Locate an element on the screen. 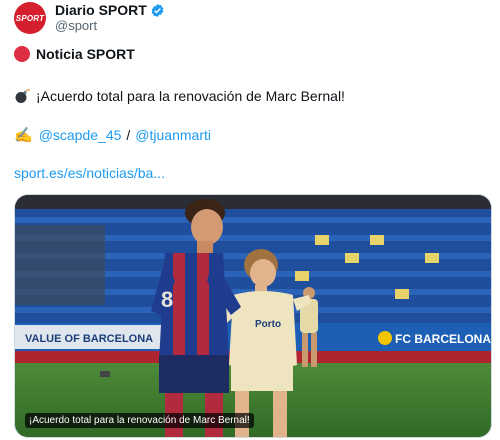 Image resolution: width=500 pixels, height=440 pixels. author-names: Diario SPORT @sport is located at coordinates (110, 18).